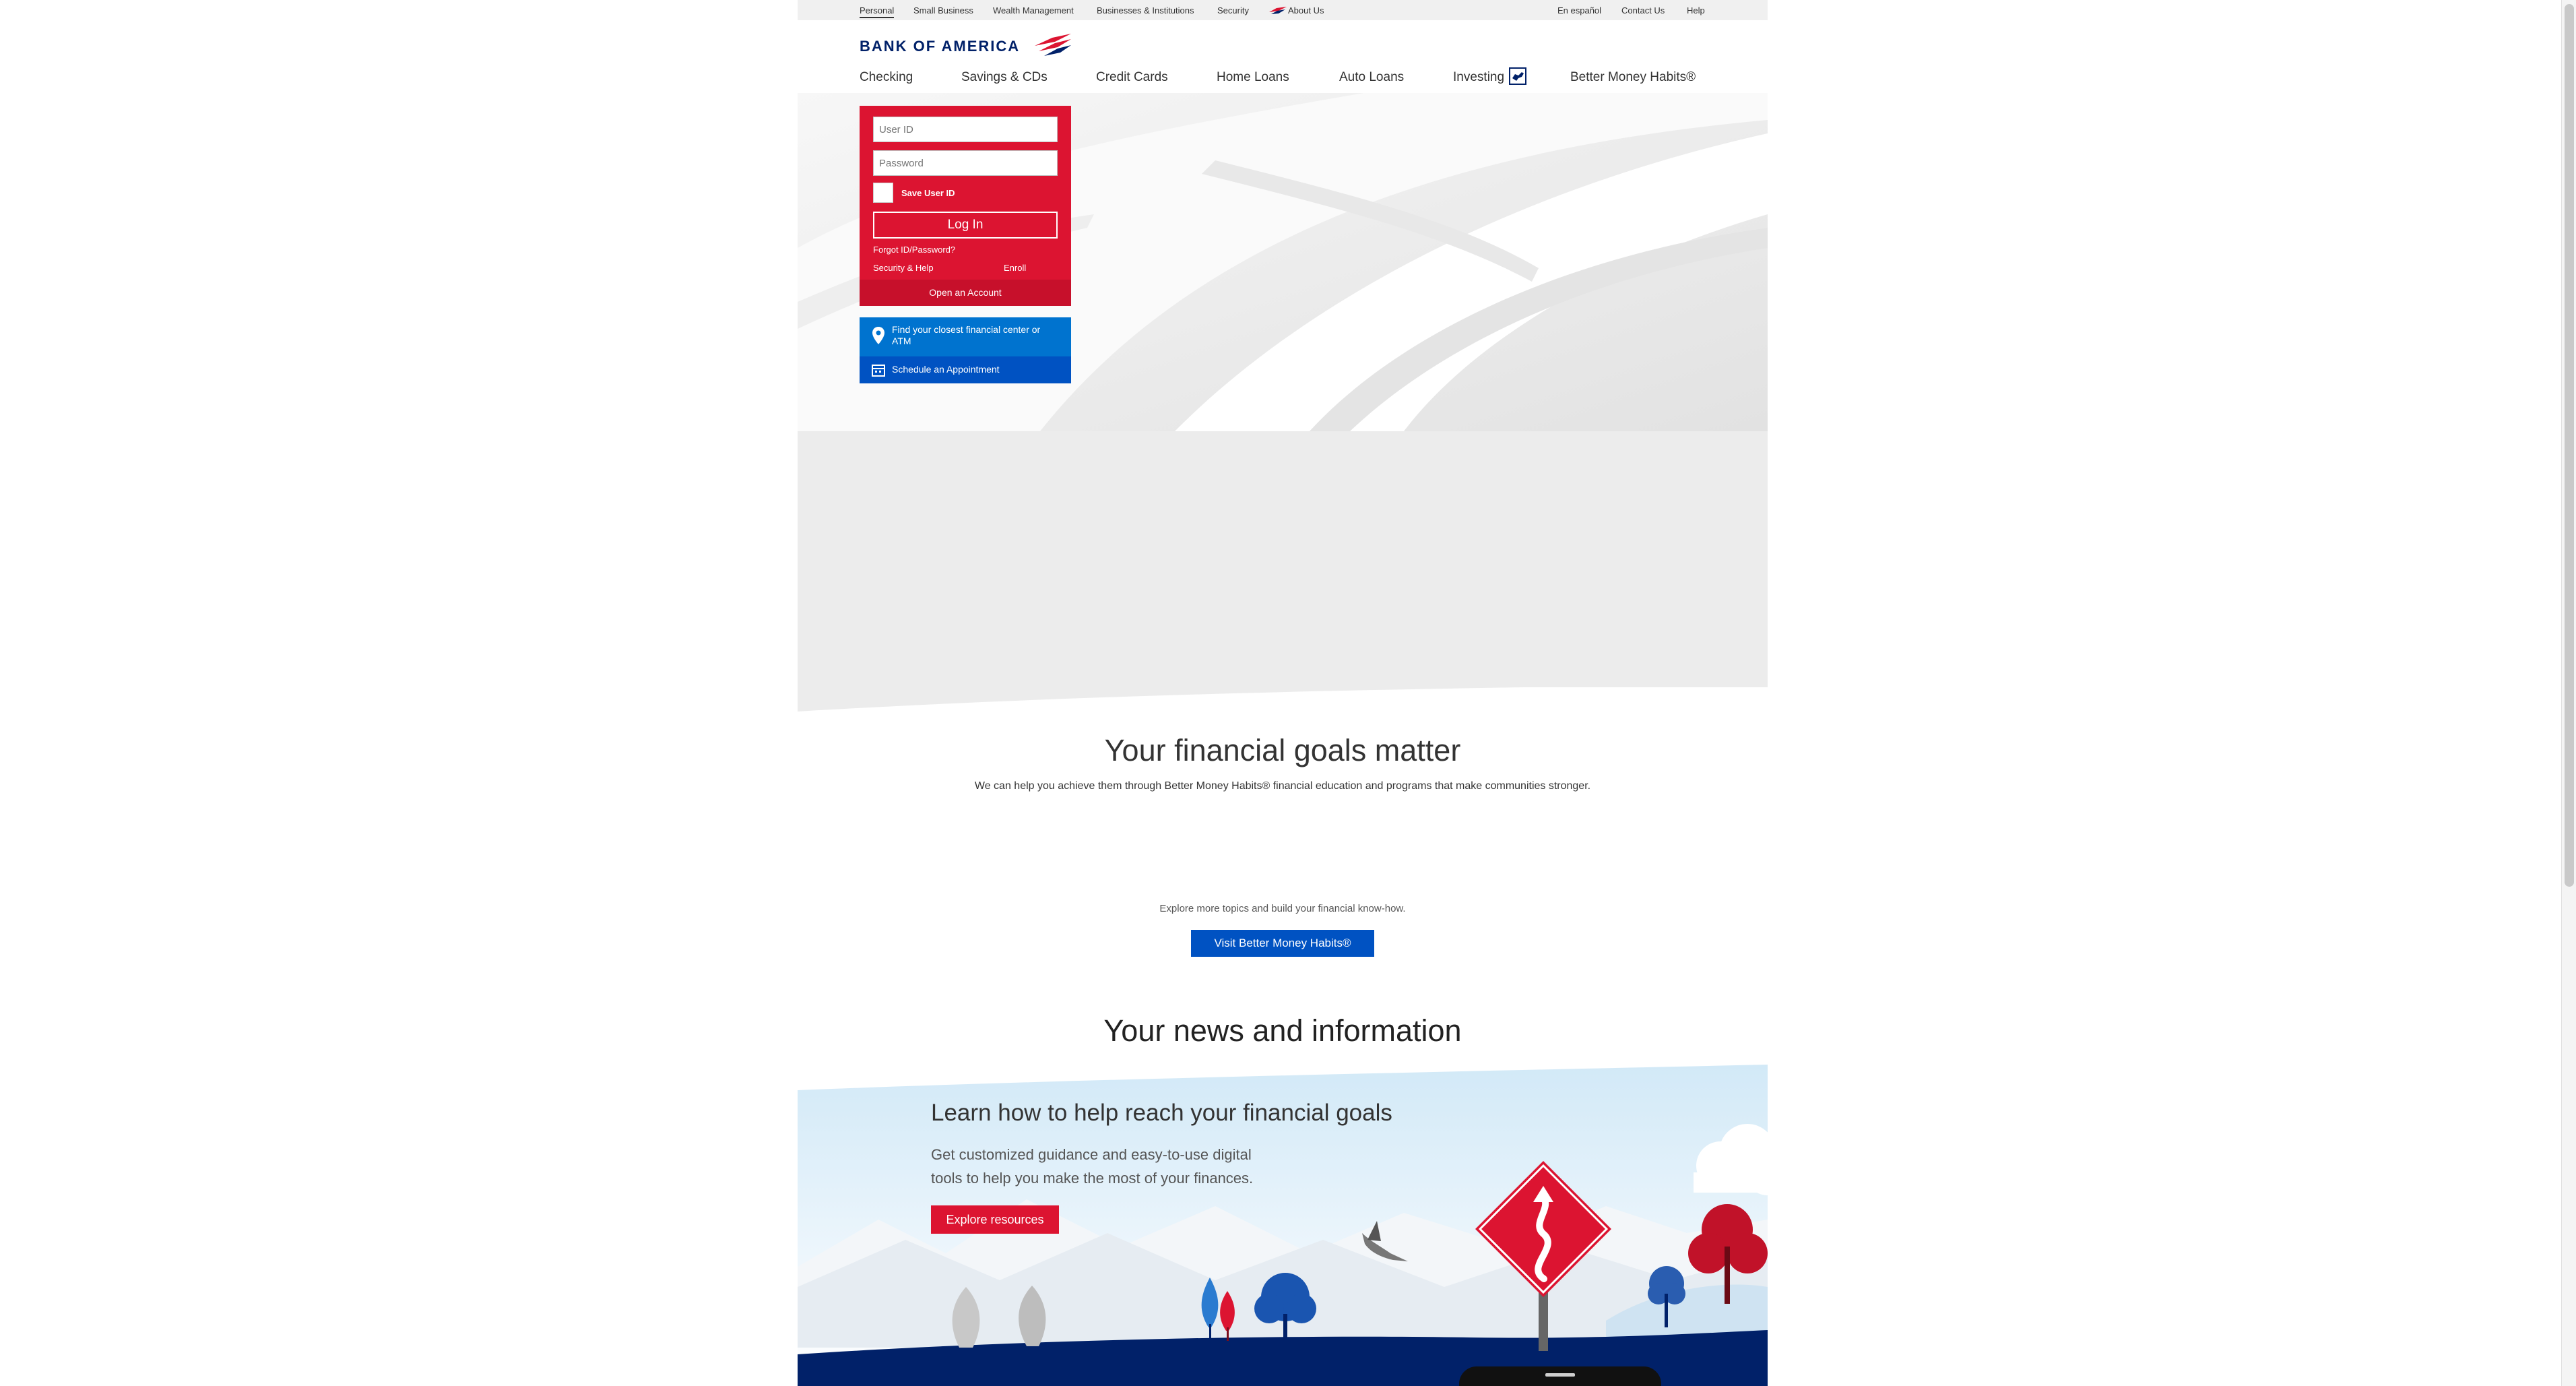 This screenshot has width=2576, height=1386. What do you see at coordinates (1282, 944) in the screenshot?
I see `visit-better-money-habits-button: Visit Better Money Habits®` at bounding box center [1282, 944].